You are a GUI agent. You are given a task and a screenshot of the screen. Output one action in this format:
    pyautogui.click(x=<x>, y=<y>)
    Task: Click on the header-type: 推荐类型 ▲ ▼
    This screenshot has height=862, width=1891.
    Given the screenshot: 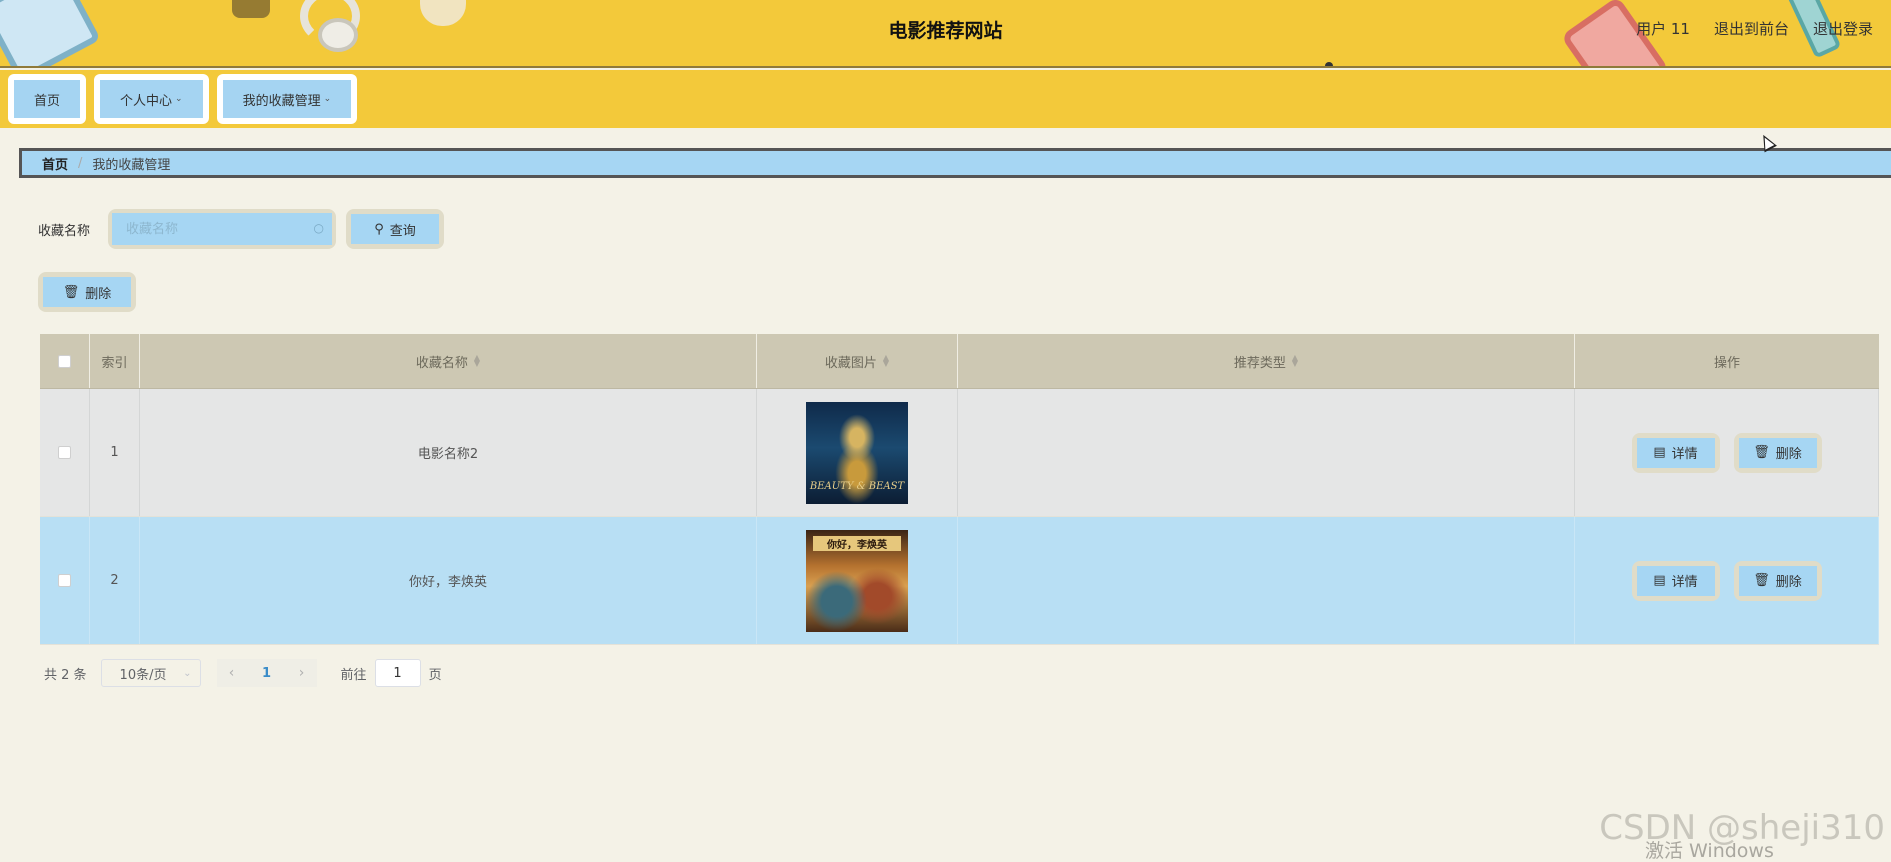 What is the action you would take?
    pyautogui.click(x=1266, y=361)
    